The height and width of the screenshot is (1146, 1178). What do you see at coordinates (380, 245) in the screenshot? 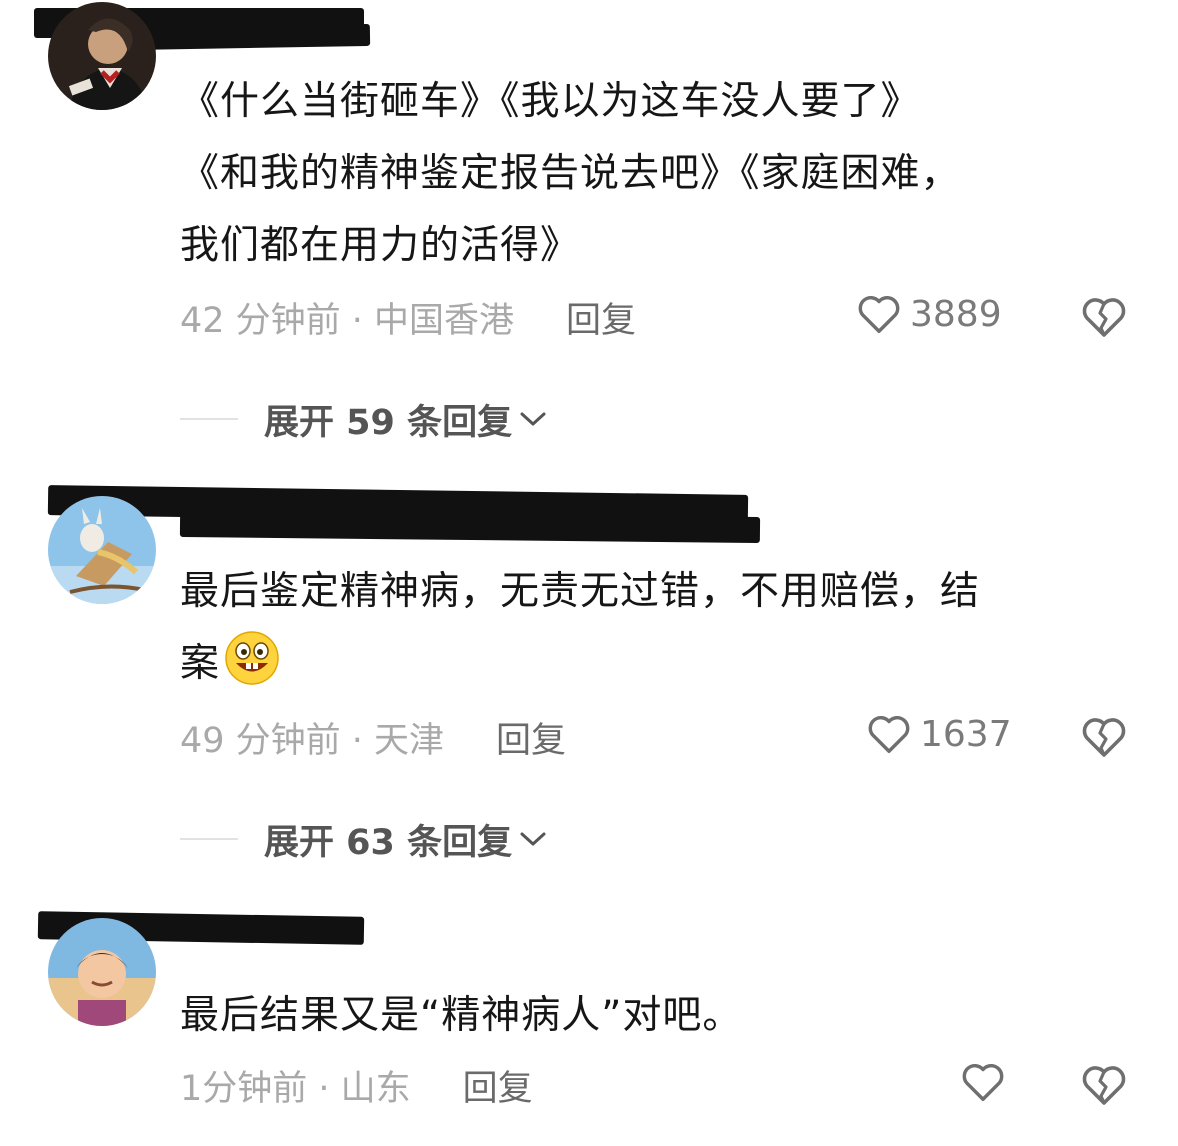
I see `comment-text-line: 我们都在用力的活得》` at bounding box center [380, 245].